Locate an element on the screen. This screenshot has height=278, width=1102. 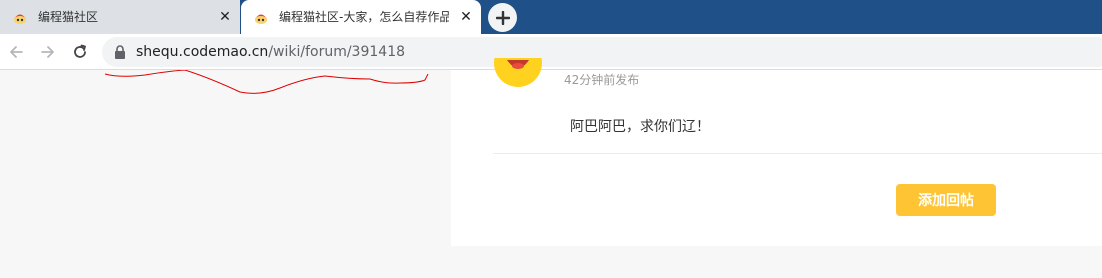
tab-forum-post: 编程猫社区-大家，怎么自荐作品 ✕ is located at coordinates (361, 17).